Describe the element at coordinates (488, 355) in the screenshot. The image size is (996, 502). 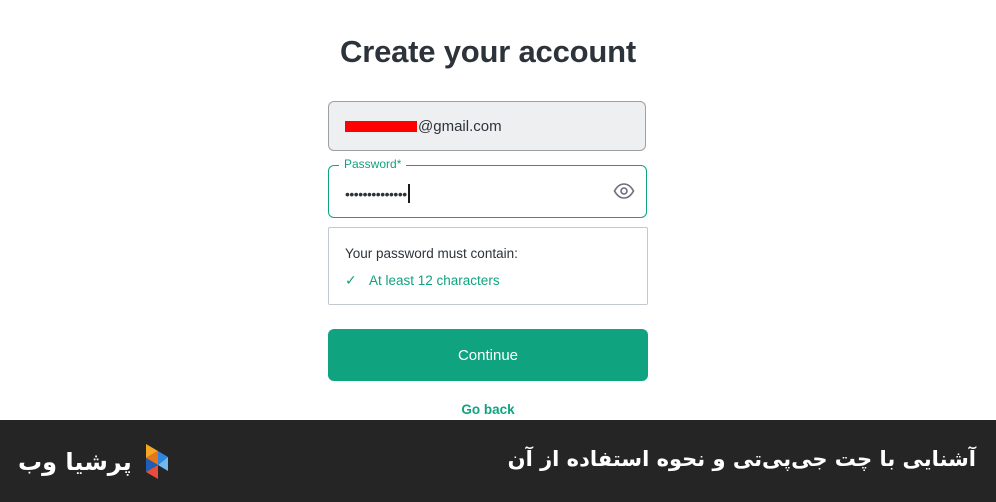
I see `continue-button: Continue` at that location.